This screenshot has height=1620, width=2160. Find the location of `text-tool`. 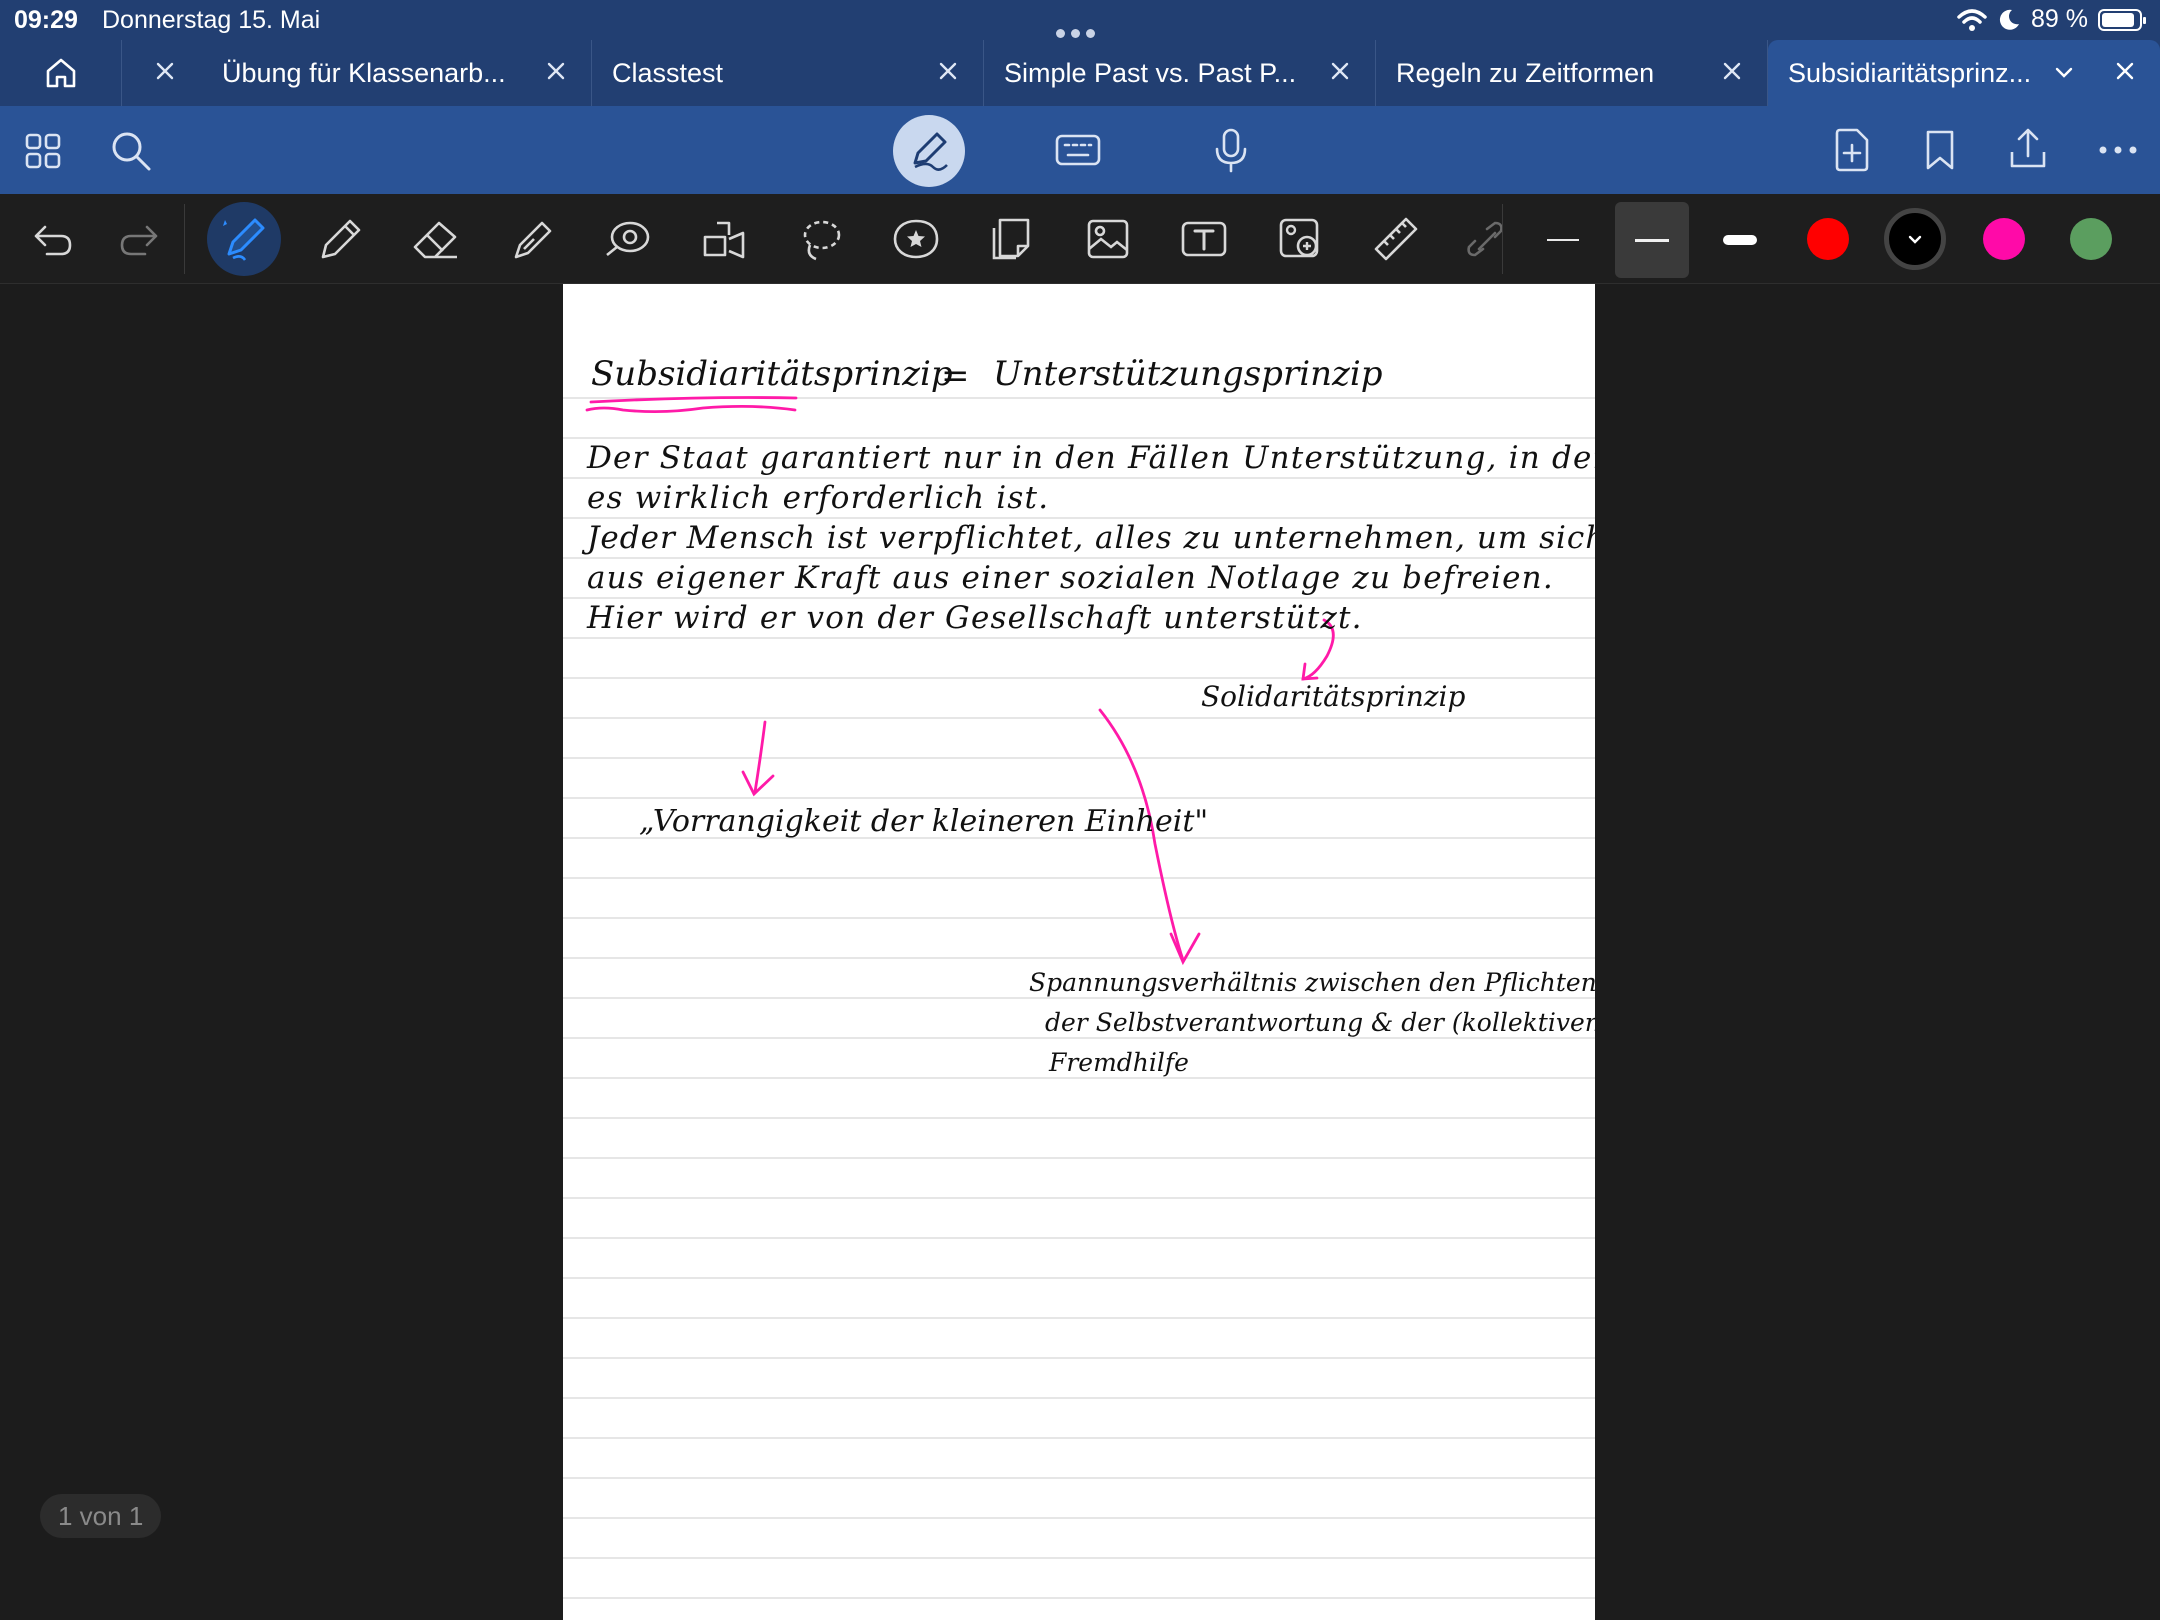

text-tool is located at coordinates (1204, 239).